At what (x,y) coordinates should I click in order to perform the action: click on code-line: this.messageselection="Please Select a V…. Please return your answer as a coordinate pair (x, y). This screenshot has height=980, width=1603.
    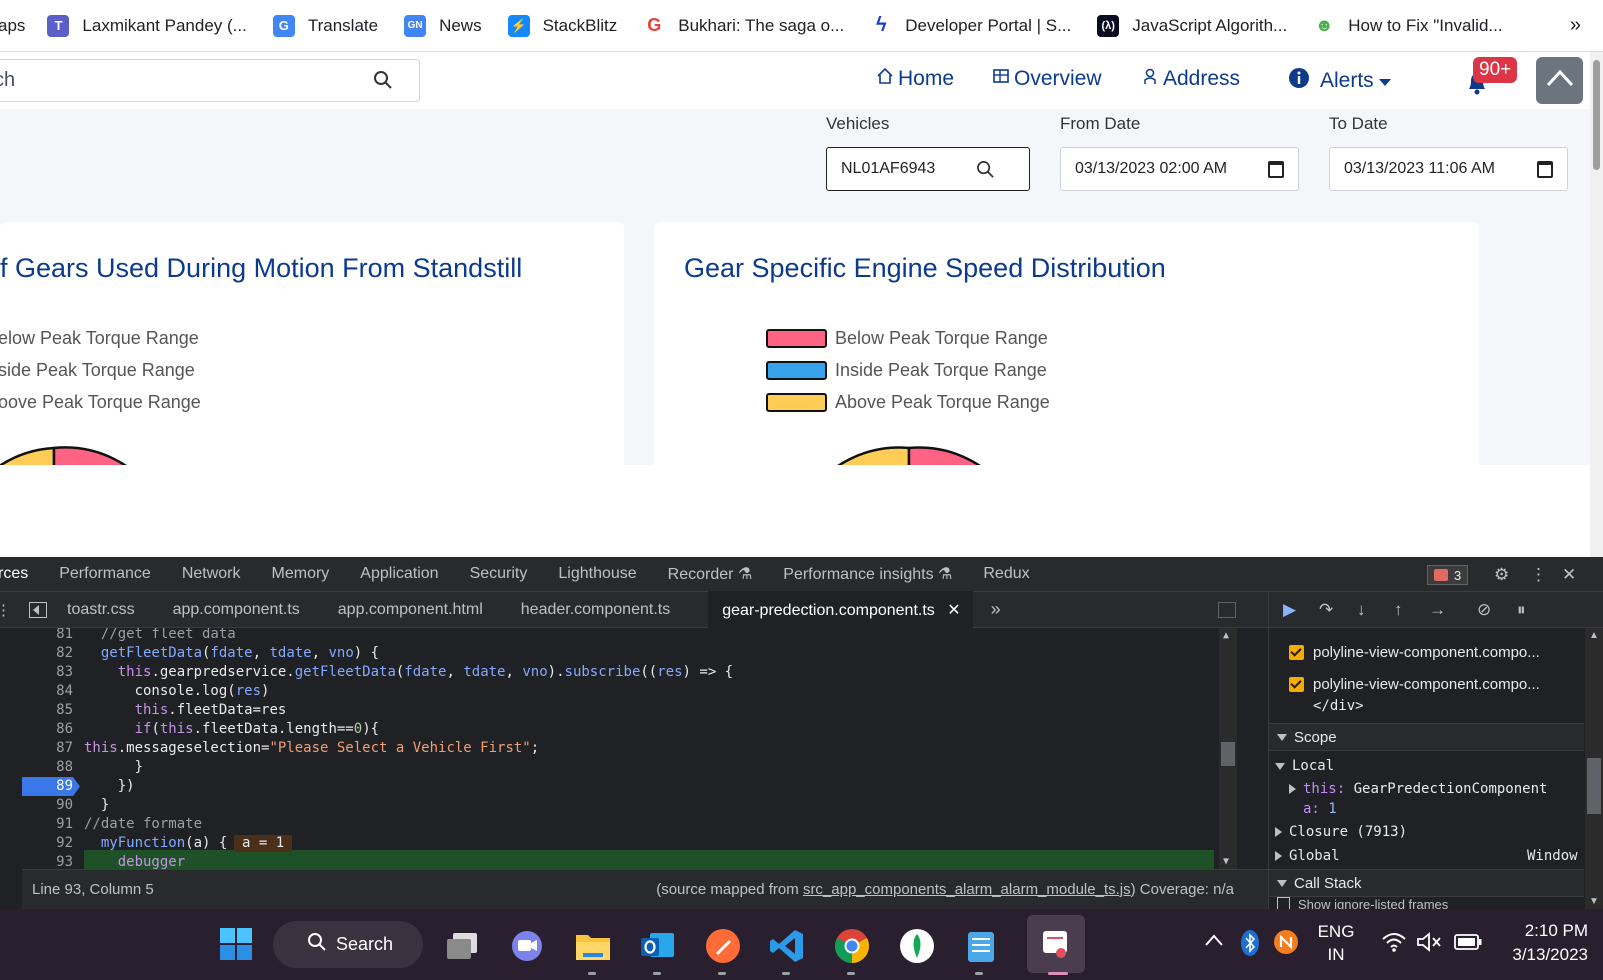
    Looking at the image, I should click on (311, 748).